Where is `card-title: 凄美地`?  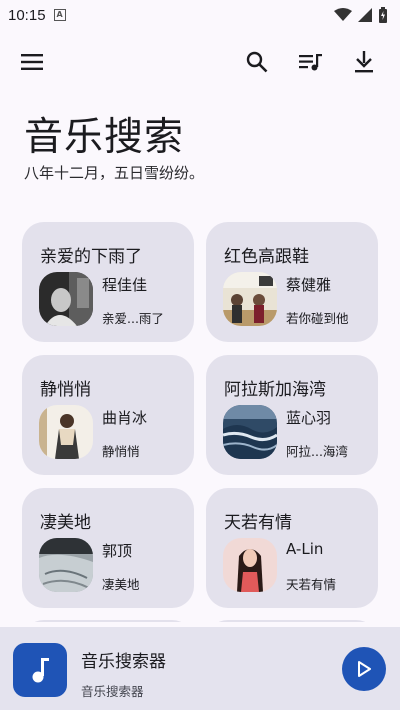
card-title: 凄美地 is located at coordinates (65, 523).